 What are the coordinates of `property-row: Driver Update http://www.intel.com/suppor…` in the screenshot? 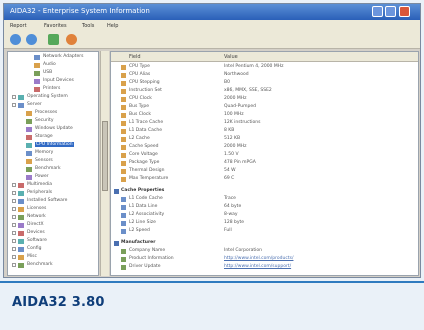 It's located at (264, 267).